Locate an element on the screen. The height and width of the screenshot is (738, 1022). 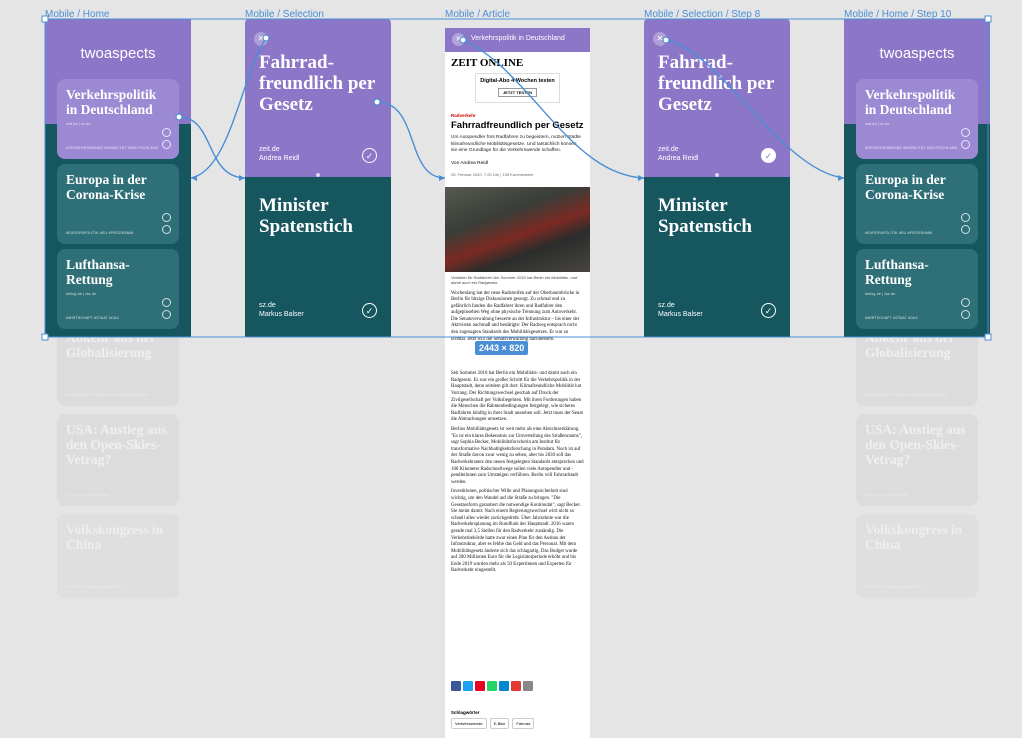
share-bar is located at coordinates (492, 686).